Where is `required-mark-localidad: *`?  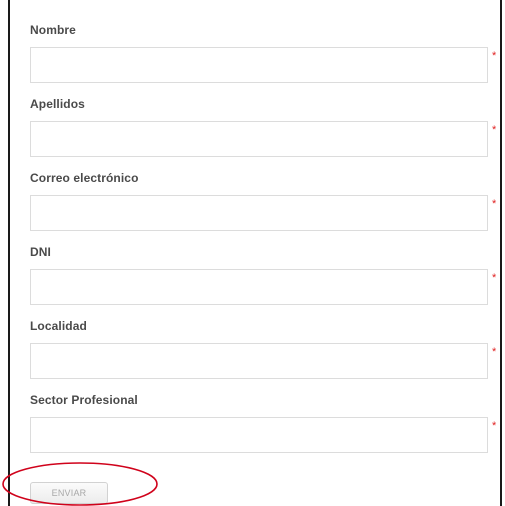 required-mark-localidad: * is located at coordinates (494, 352).